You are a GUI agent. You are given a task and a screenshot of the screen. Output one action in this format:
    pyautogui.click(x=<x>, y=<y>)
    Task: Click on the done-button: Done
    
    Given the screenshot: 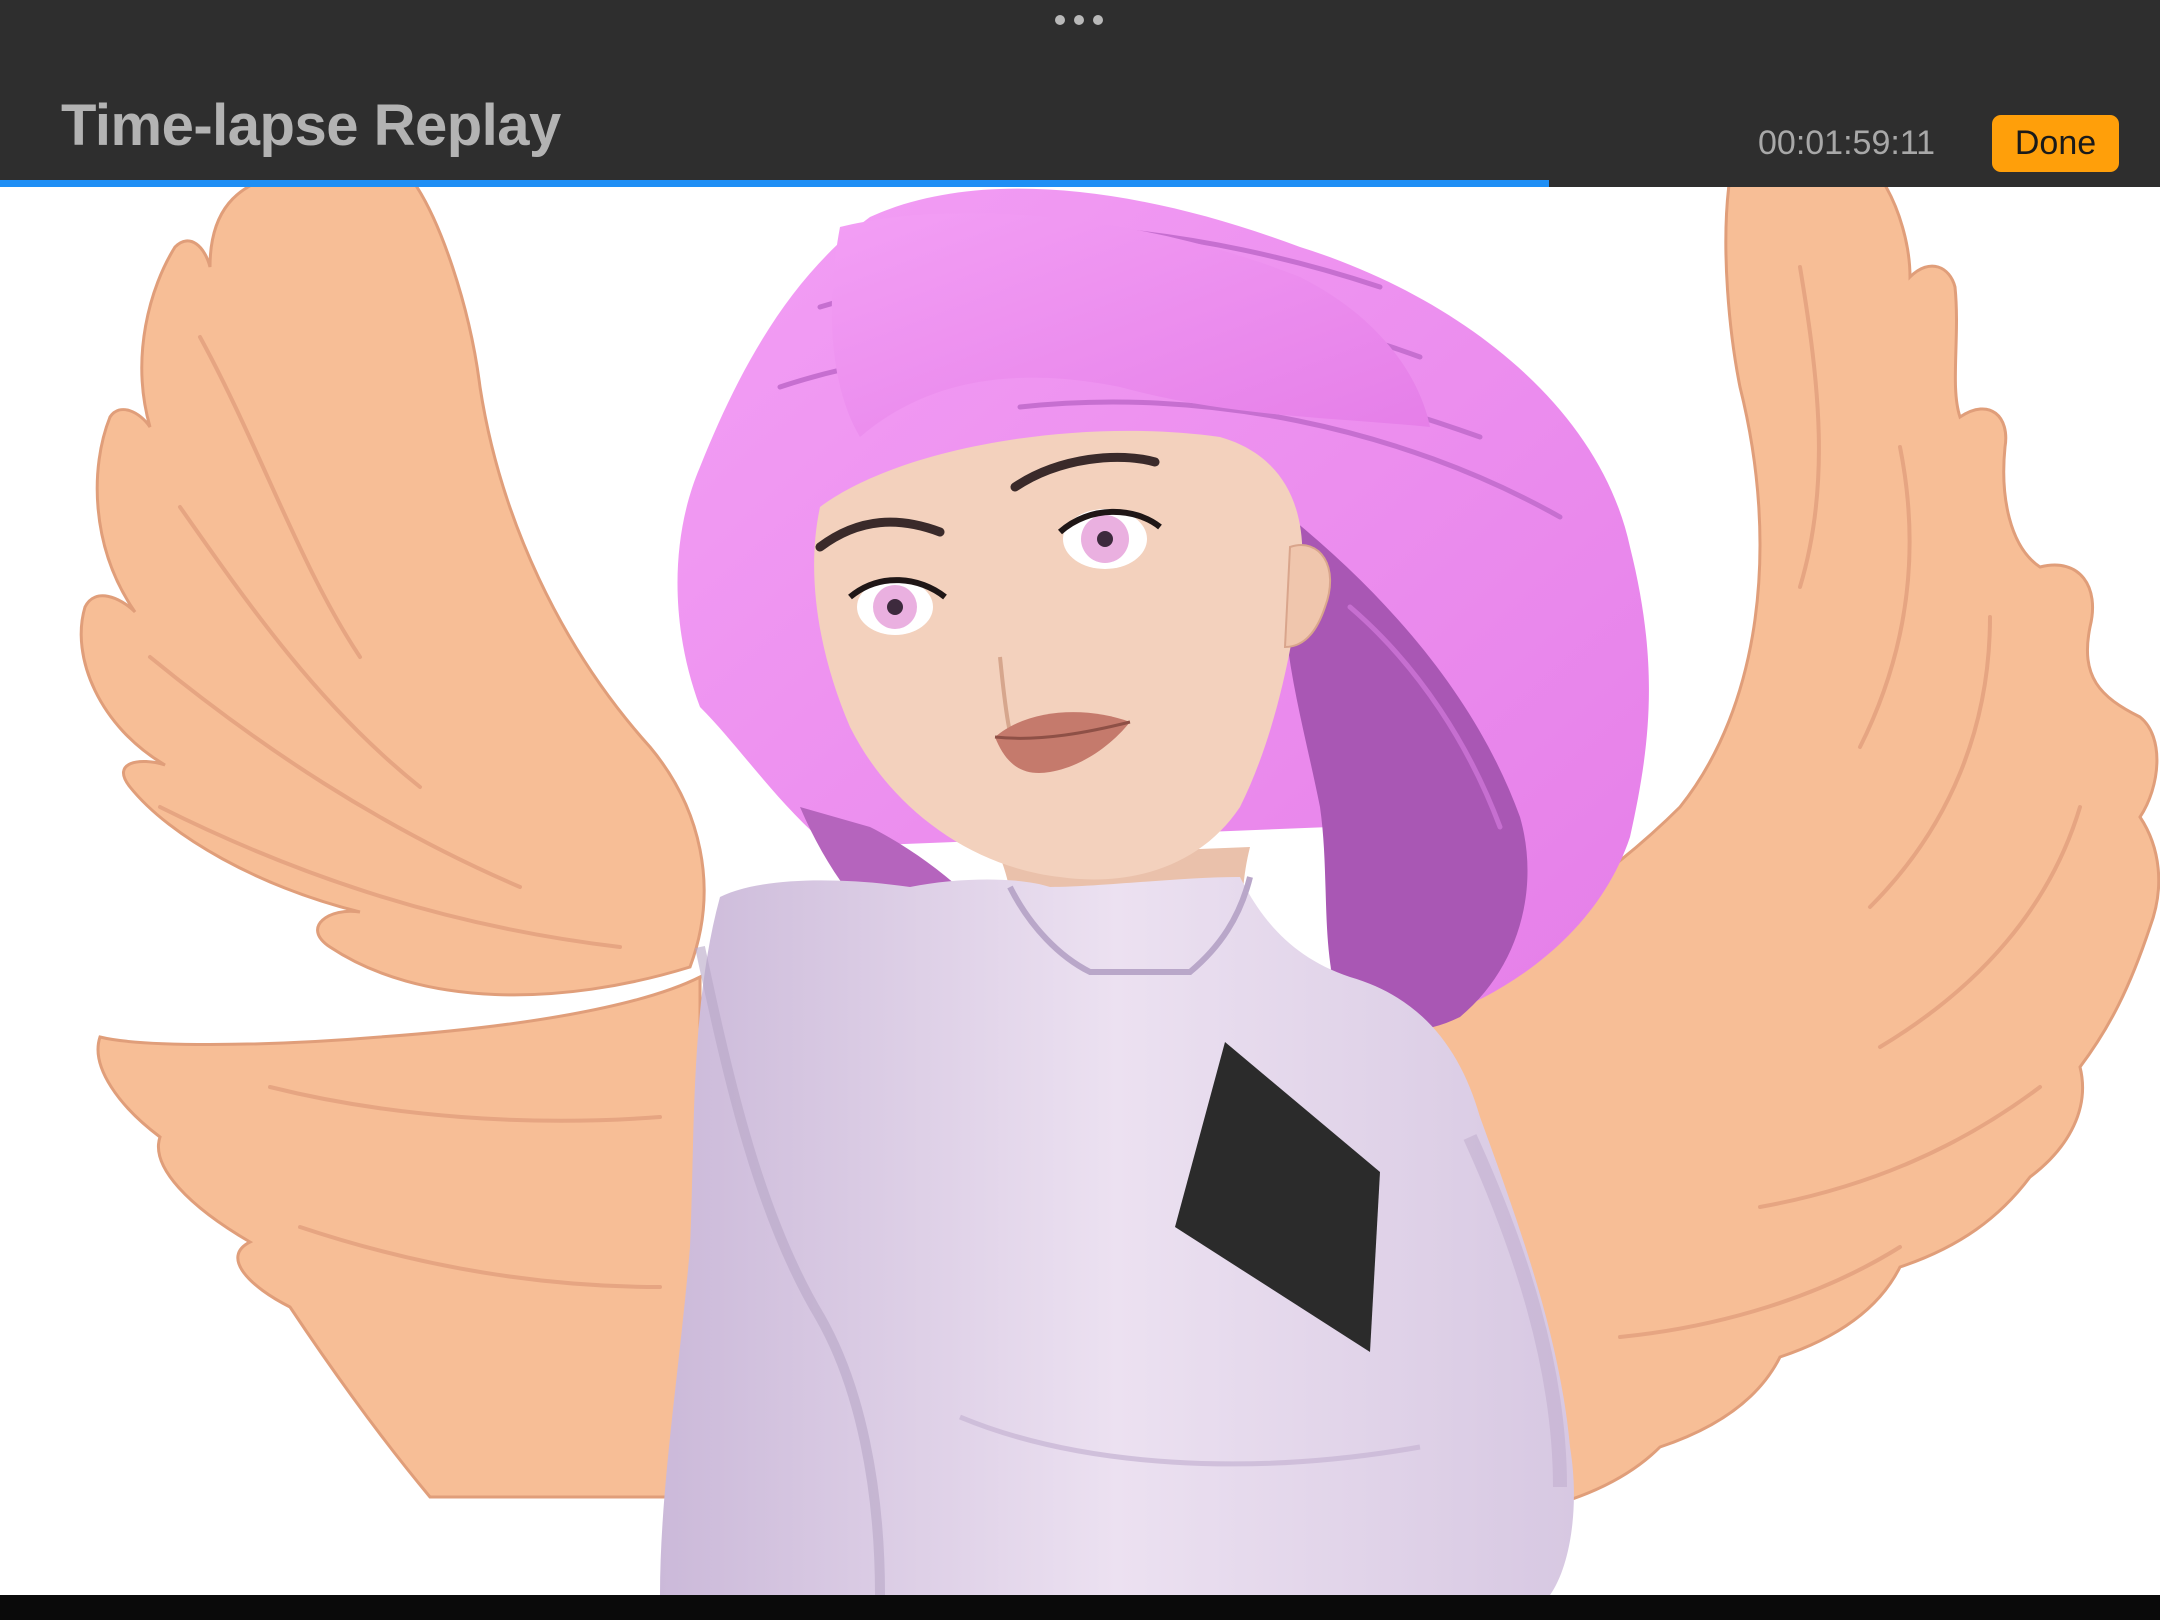 What is the action you would take?
    pyautogui.click(x=2055, y=143)
    